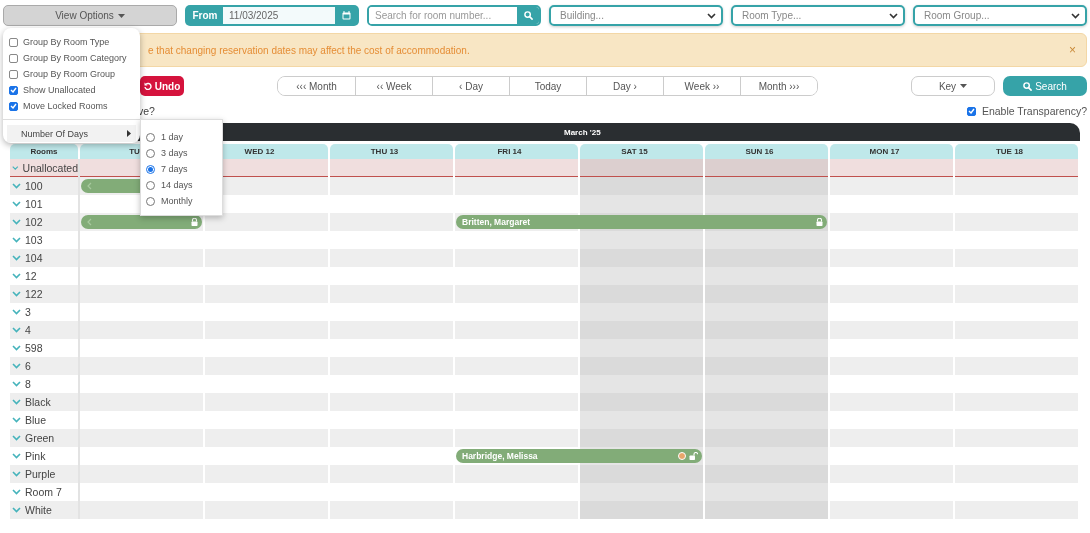 The height and width of the screenshot is (533, 1090). Describe the element at coordinates (174, 153) in the screenshot. I see `option-label: 3 days` at that location.